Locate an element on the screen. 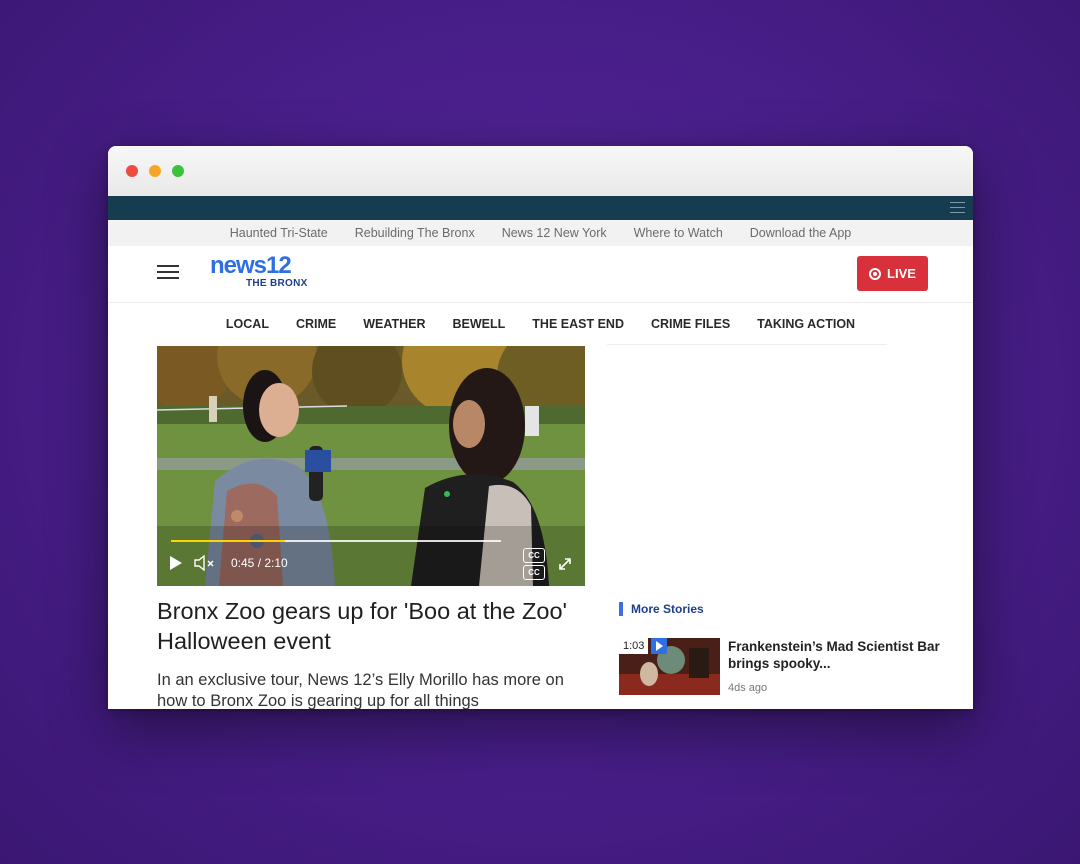  nav-bewell: BEWELL is located at coordinates (479, 324).